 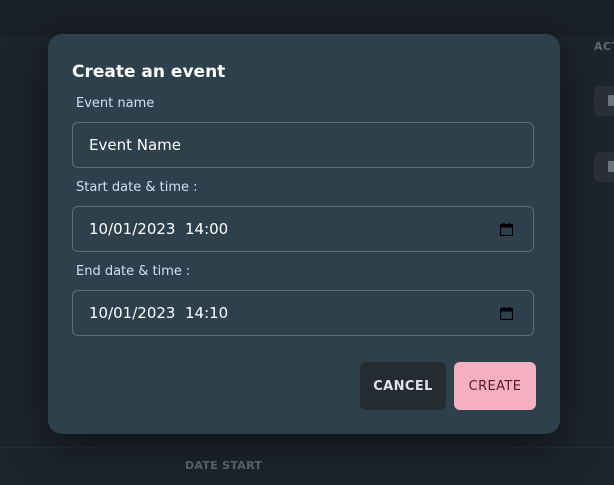 What do you see at coordinates (137, 187) in the screenshot?
I see `start-datetime-label: Start date & time :` at bounding box center [137, 187].